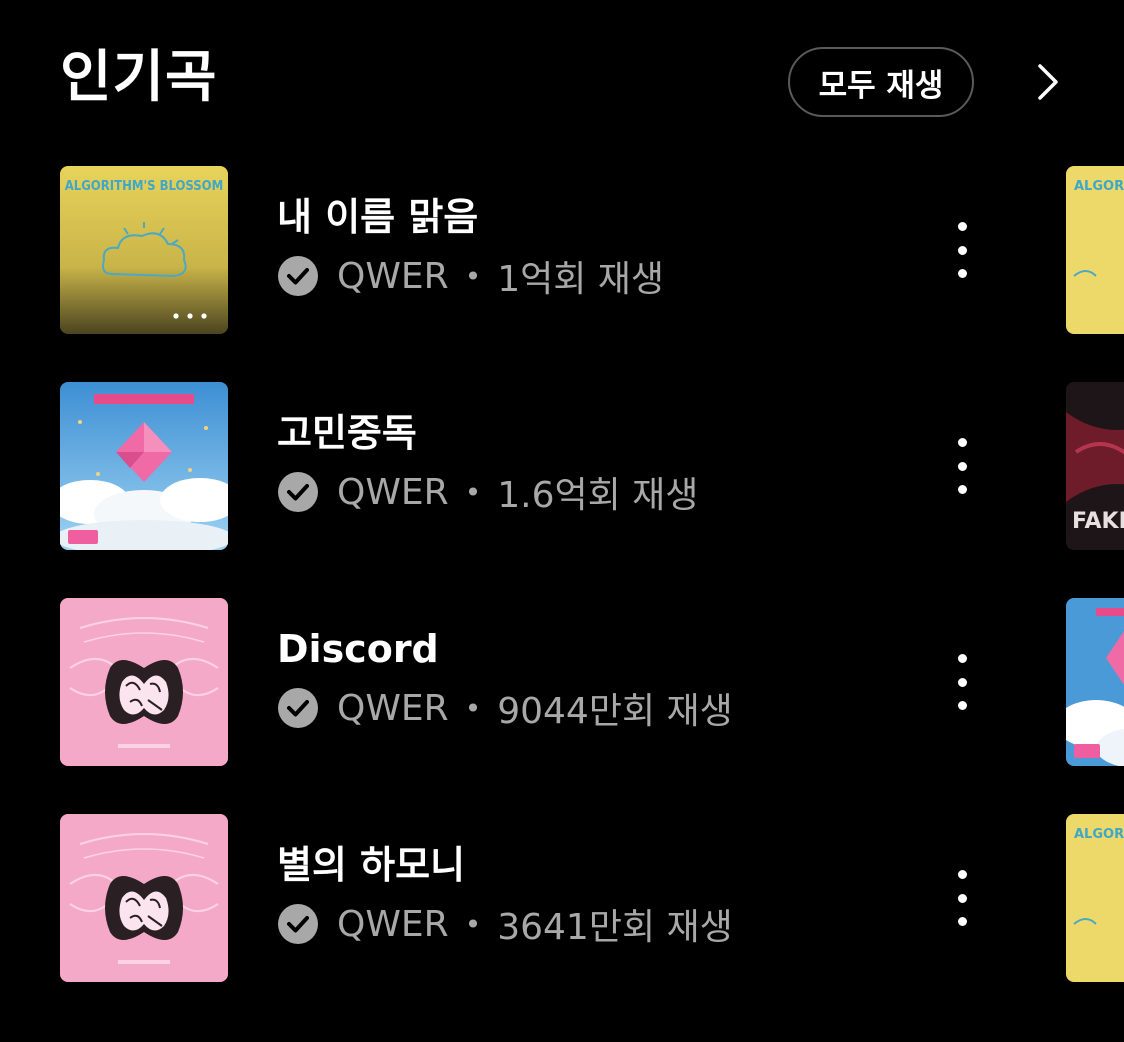 This screenshot has height=1042, width=1124. I want to click on next-page-cover, so click(1095, 682).